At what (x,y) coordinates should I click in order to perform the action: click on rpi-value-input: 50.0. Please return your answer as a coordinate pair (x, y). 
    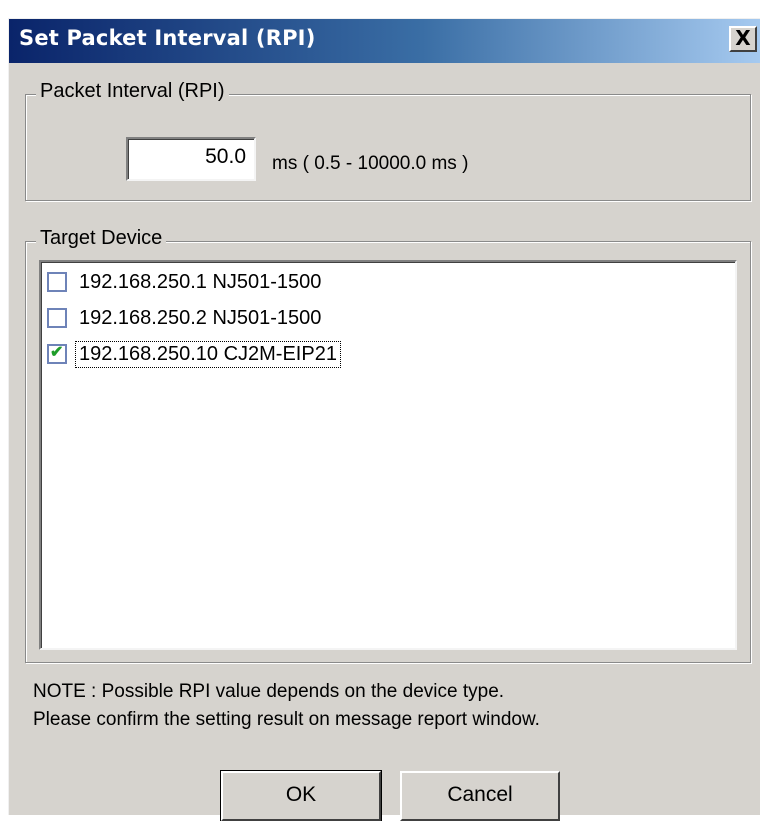
    Looking at the image, I should click on (191, 159).